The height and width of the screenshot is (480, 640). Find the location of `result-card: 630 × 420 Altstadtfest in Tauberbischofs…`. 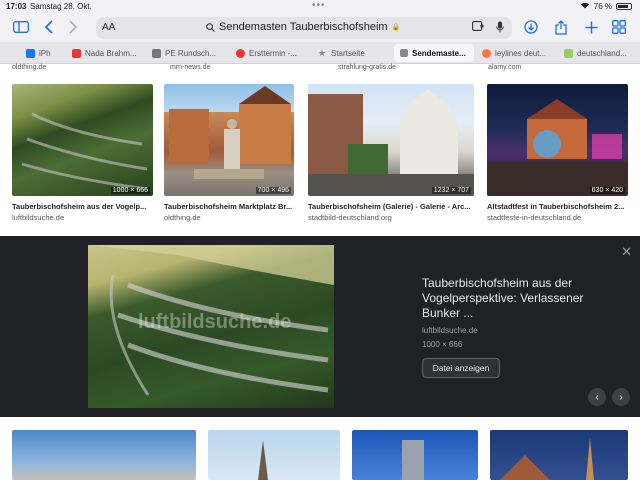

result-card: 630 × 420 Altstadtfest in Tauberbischofs… is located at coordinates (557, 153).